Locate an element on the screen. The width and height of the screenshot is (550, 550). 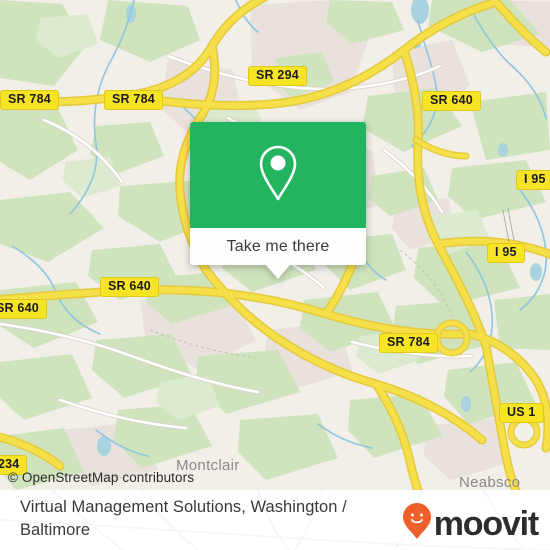
popup-pointer is located at coordinates (278, 272).